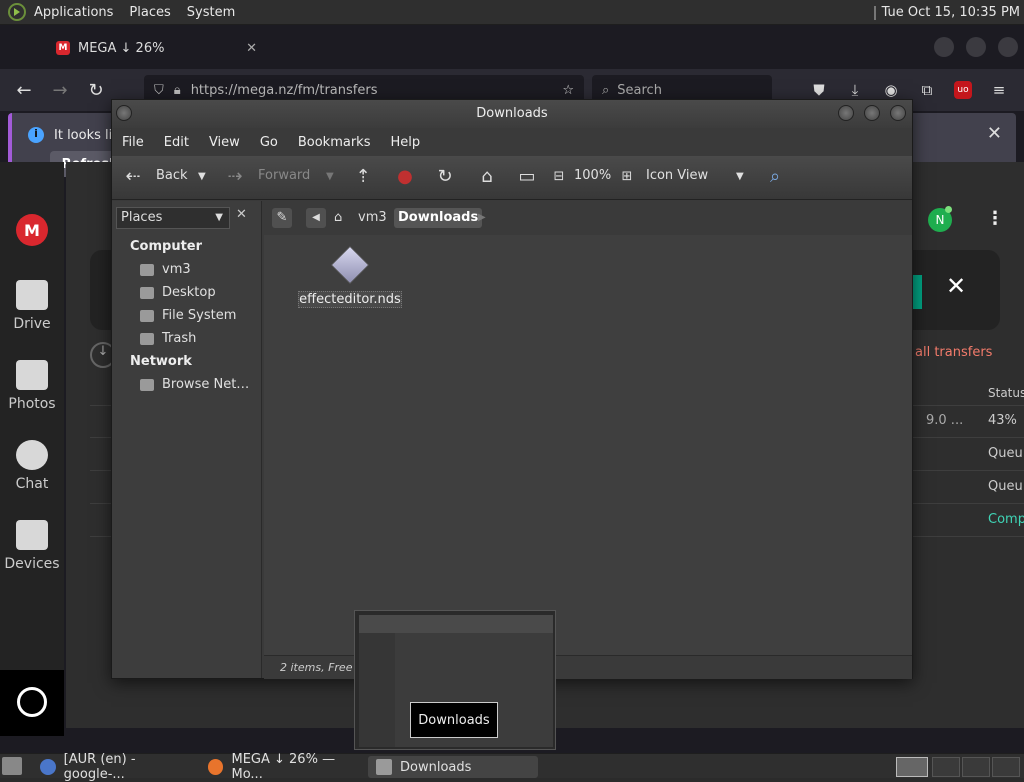 The height and width of the screenshot is (782, 1024). What do you see at coordinates (874, 12) in the screenshot?
I see `panel-separator` at bounding box center [874, 12].